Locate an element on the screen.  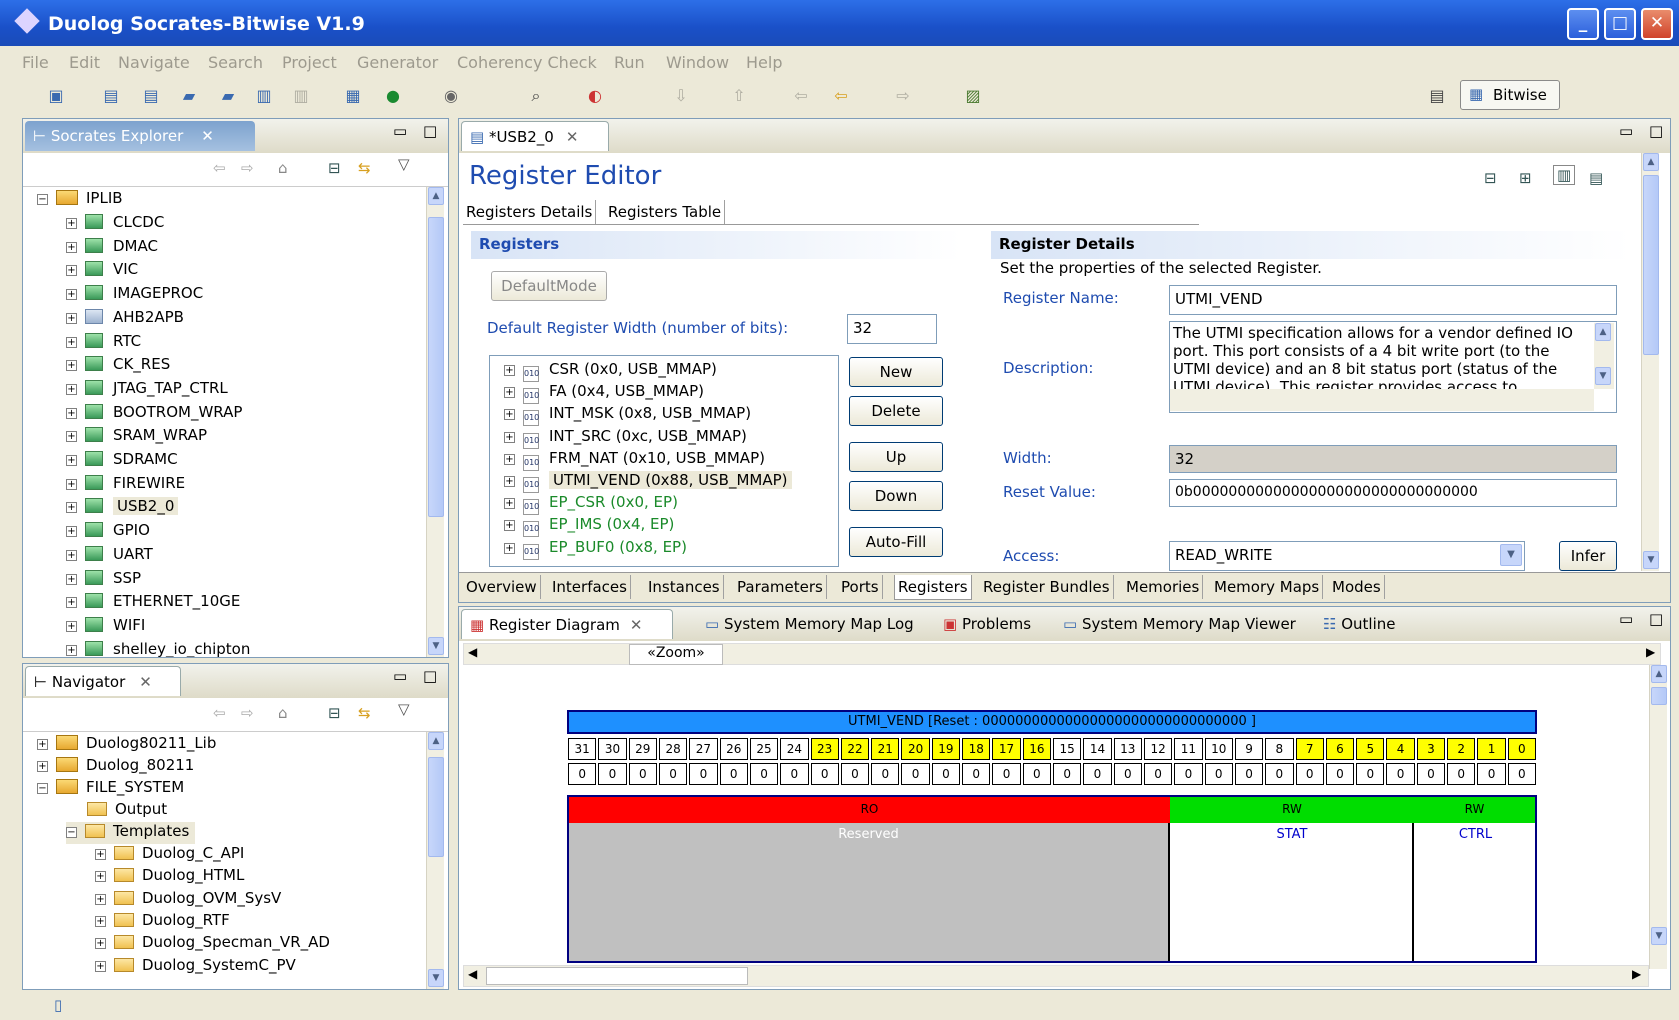
run-icon: ● is located at coordinates (393, 96).